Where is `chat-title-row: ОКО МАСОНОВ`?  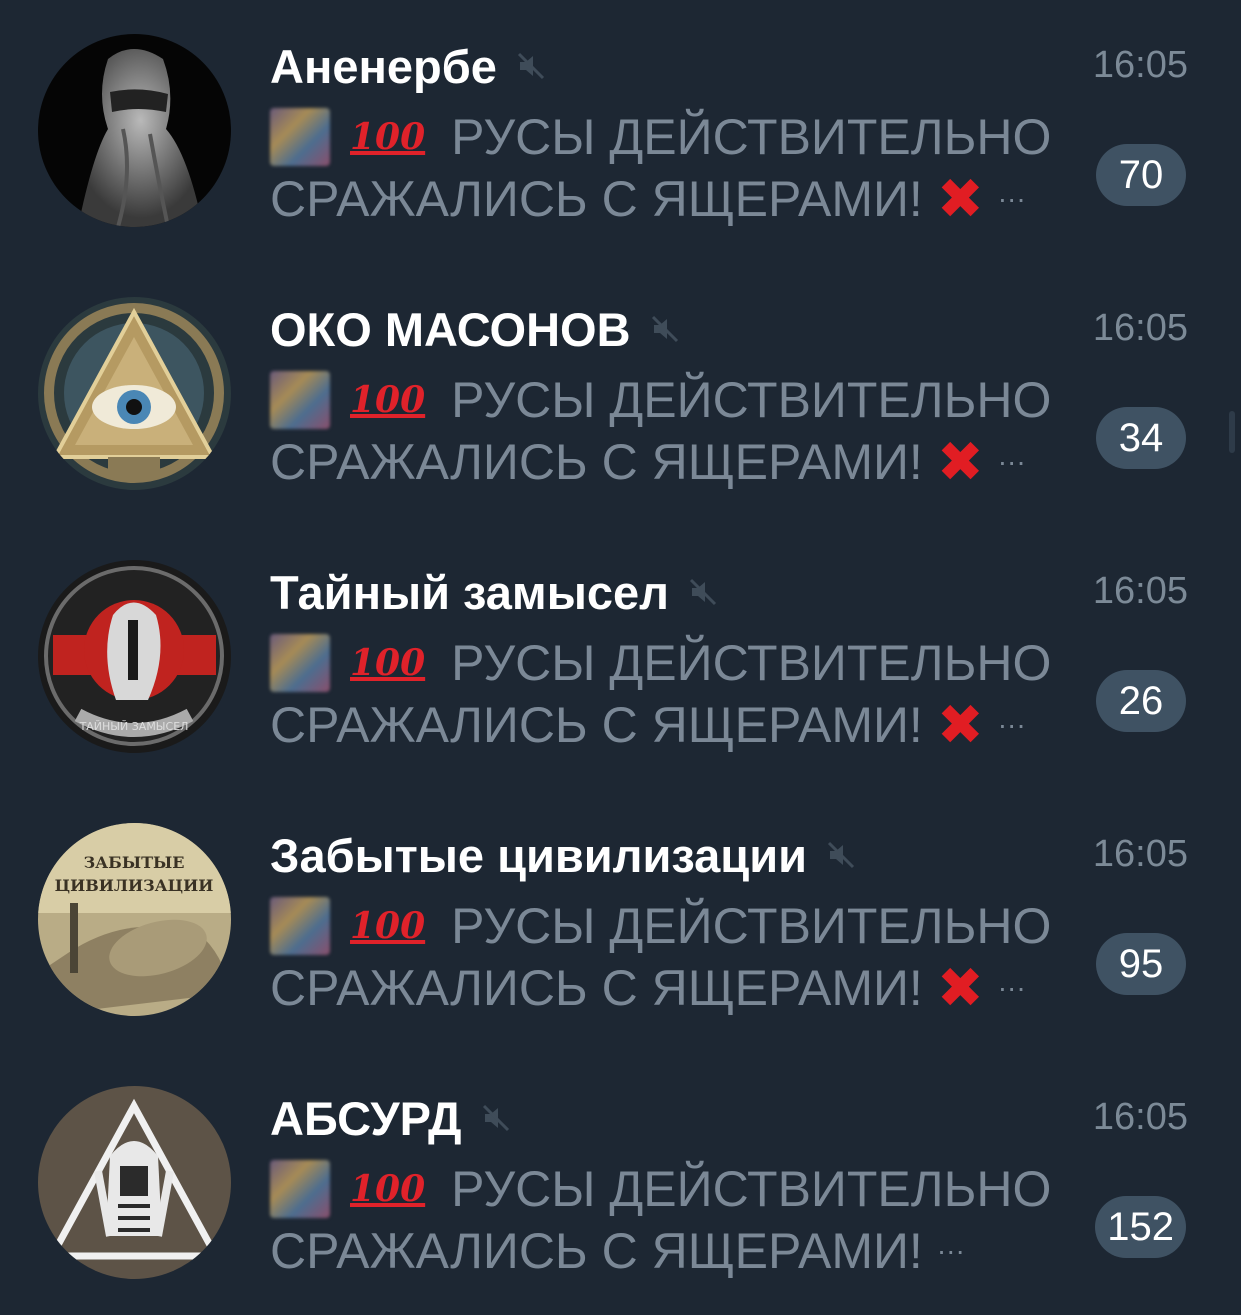 chat-title-row: ОКО МАСОНОВ is located at coordinates (475, 329).